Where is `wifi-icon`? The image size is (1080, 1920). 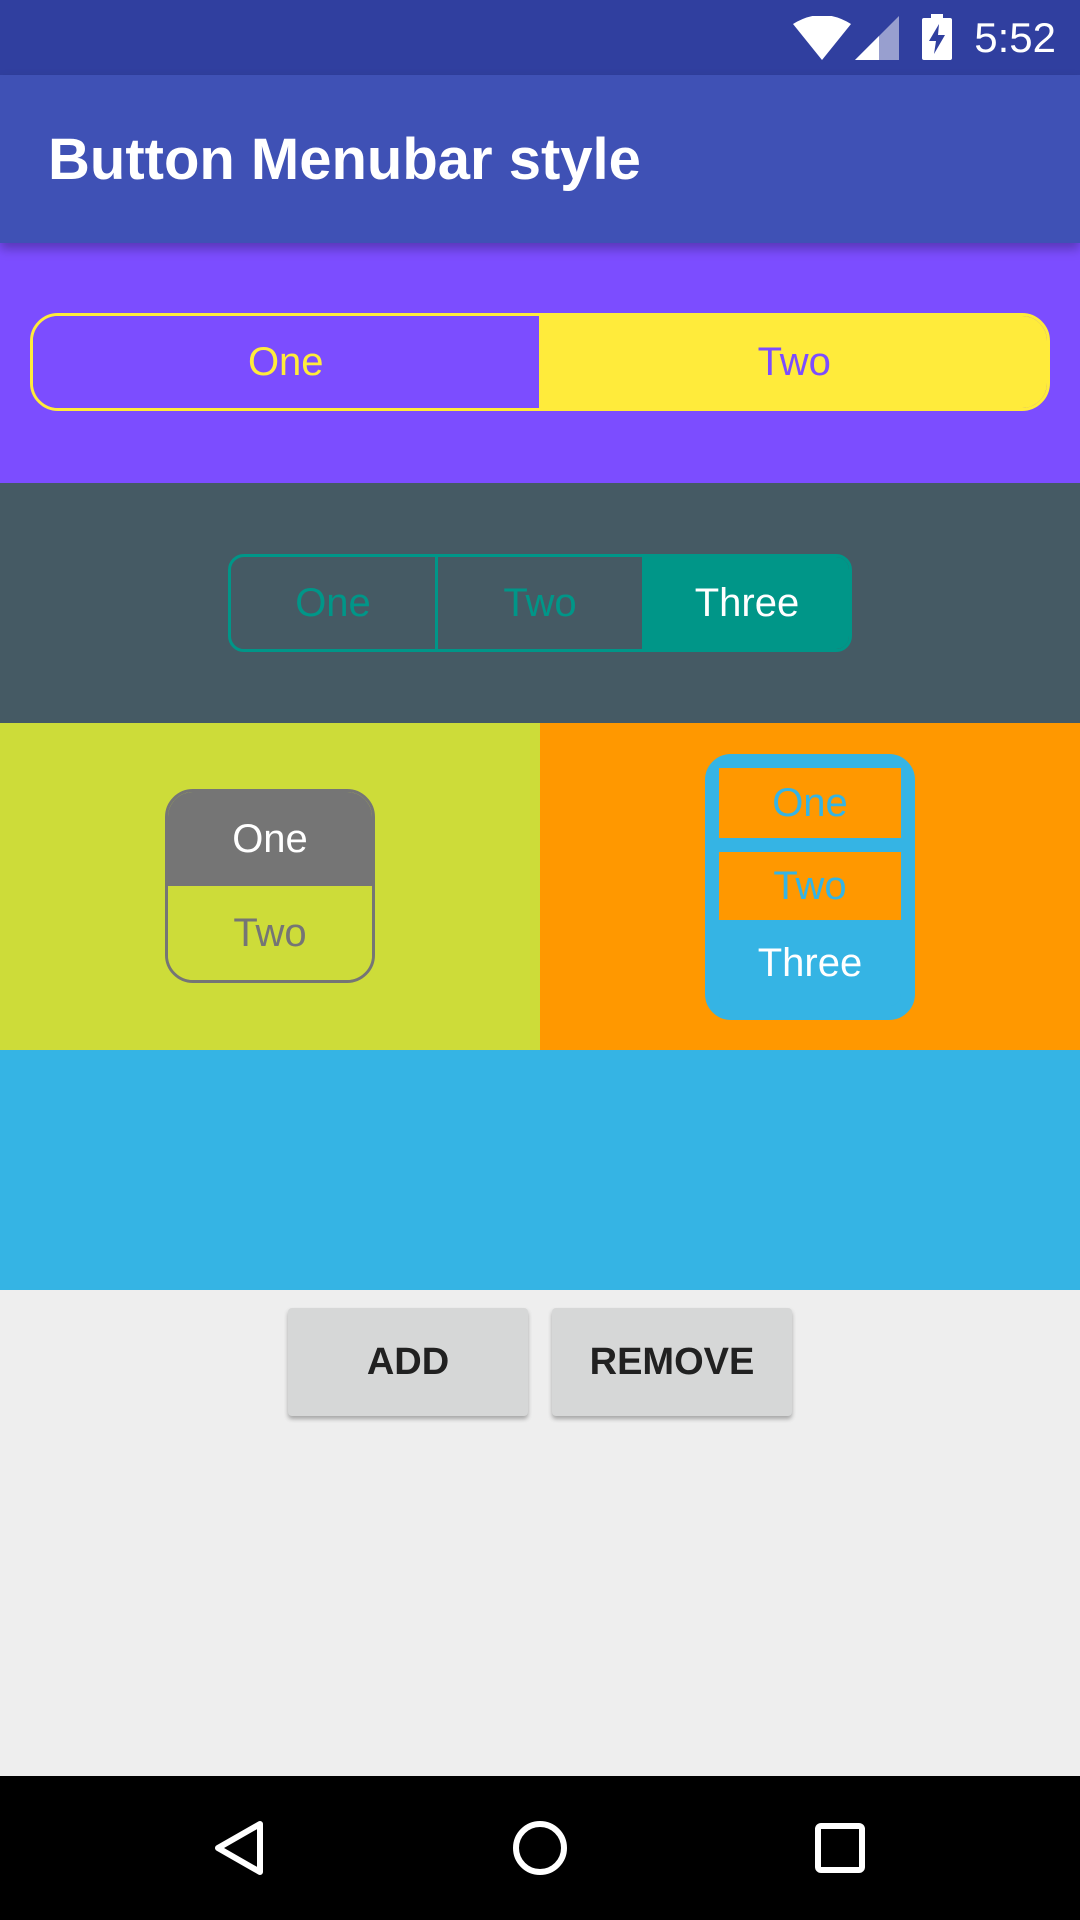
wifi-icon is located at coordinates (822, 38).